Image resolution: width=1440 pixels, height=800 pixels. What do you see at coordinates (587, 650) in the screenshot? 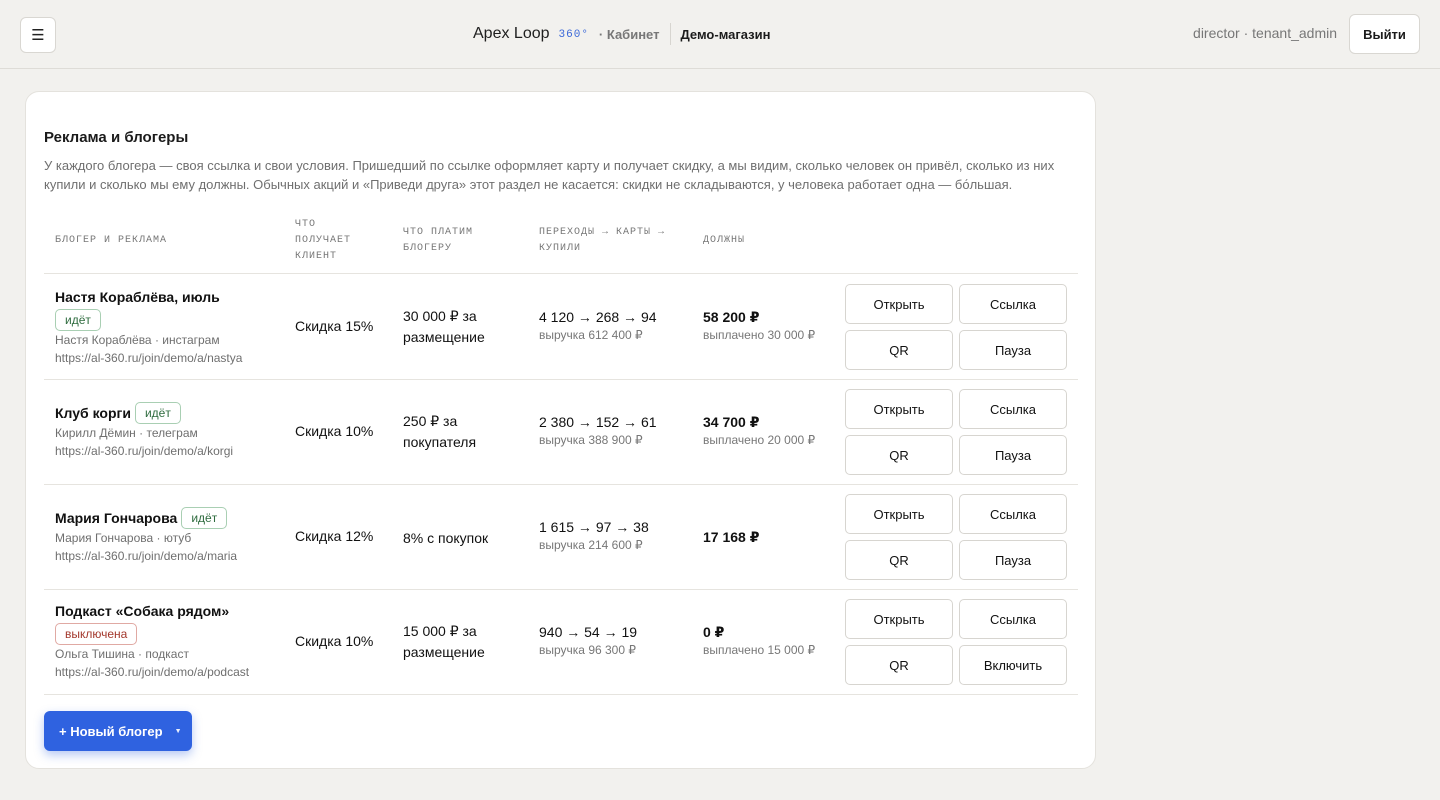
I see `revenue: выручка 96 300 ₽` at bounding box center [587, 650].